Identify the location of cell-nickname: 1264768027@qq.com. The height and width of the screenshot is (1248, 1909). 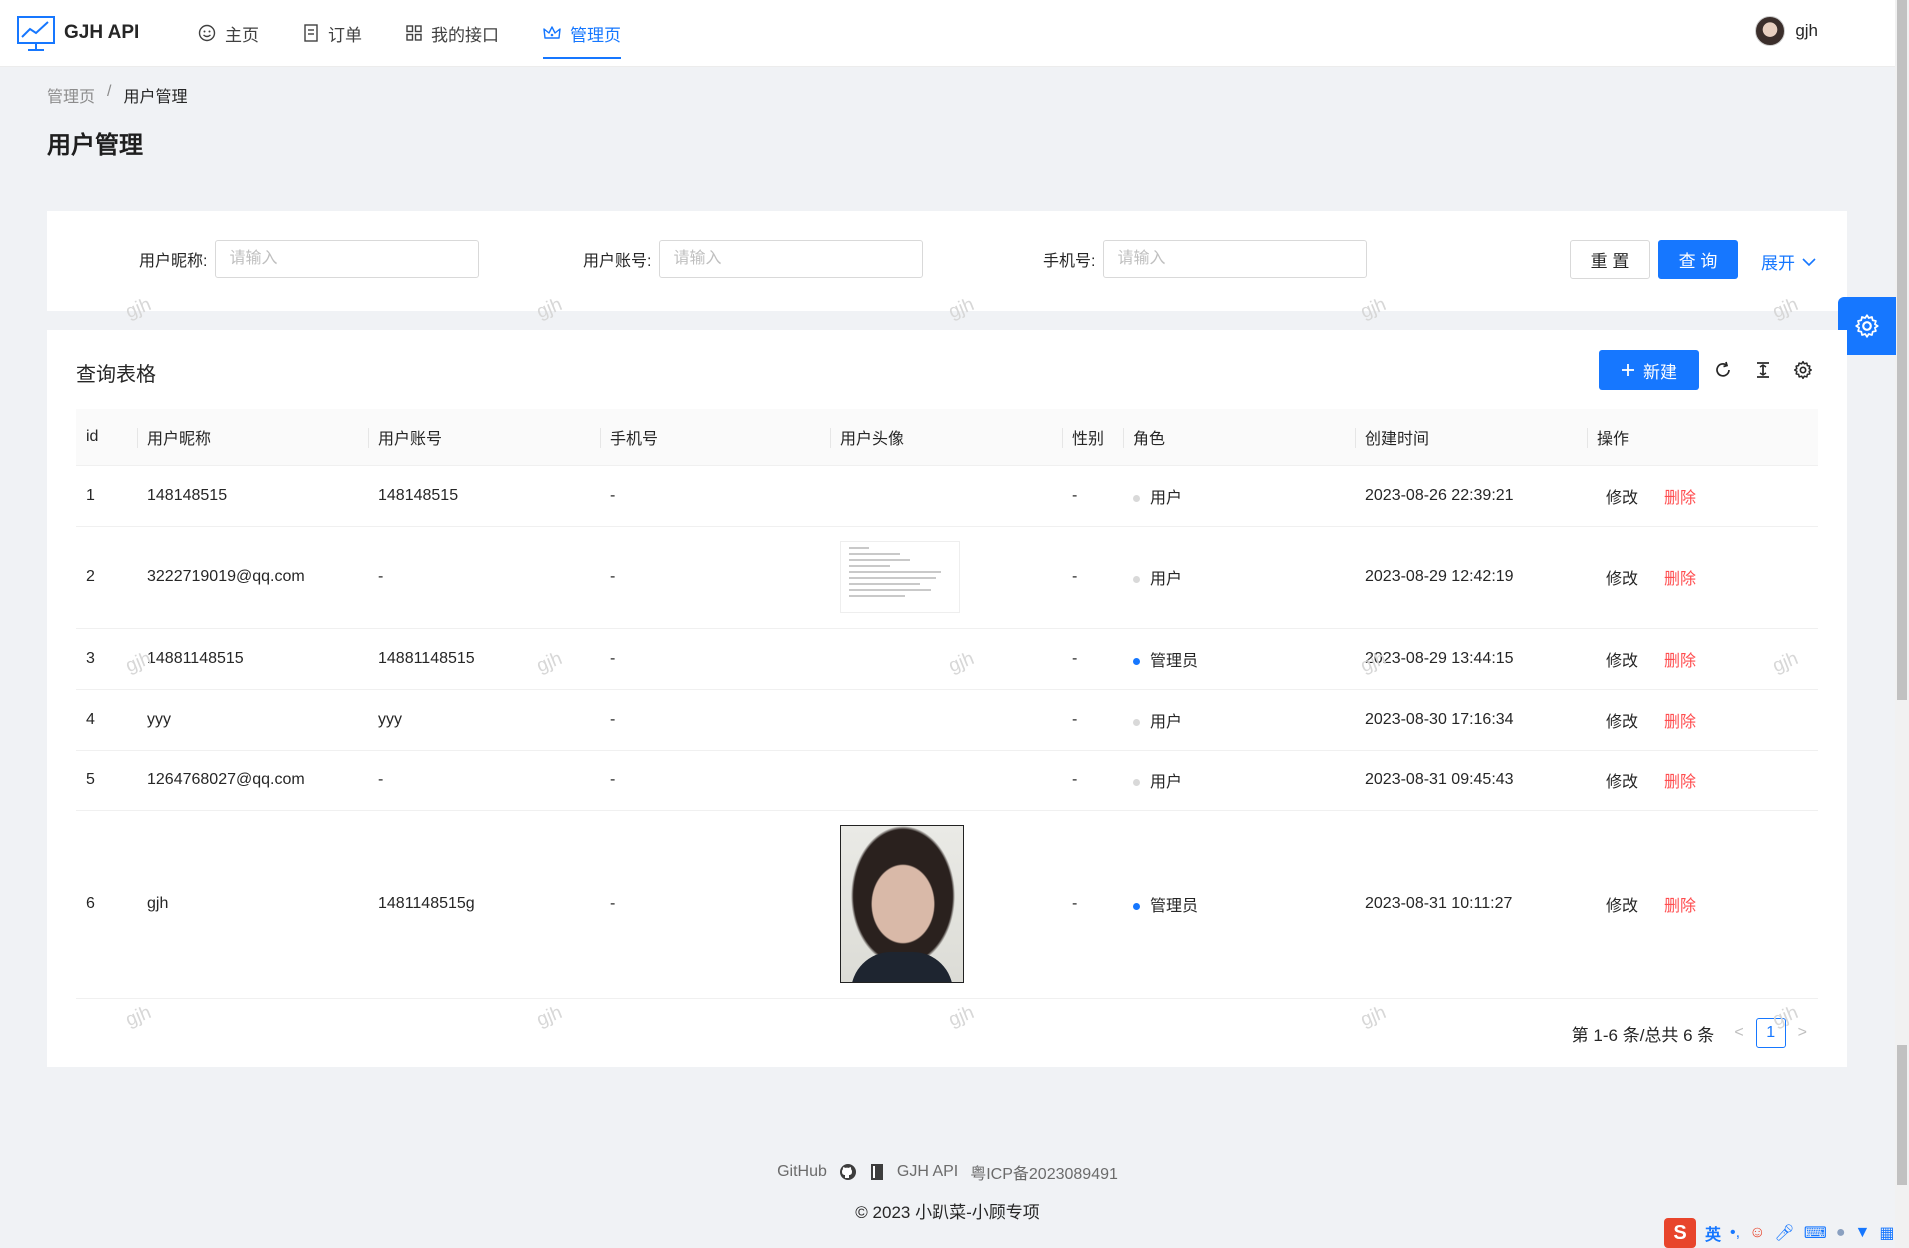
(252, 780).